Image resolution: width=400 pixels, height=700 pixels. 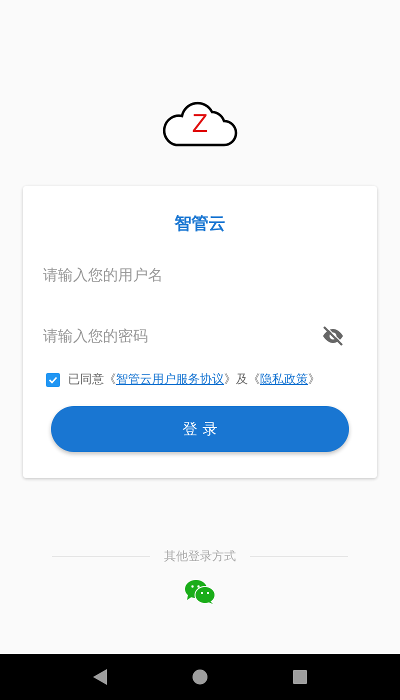 I want to click on agreement-link: 隐私政策, so click(x=284, y=379).